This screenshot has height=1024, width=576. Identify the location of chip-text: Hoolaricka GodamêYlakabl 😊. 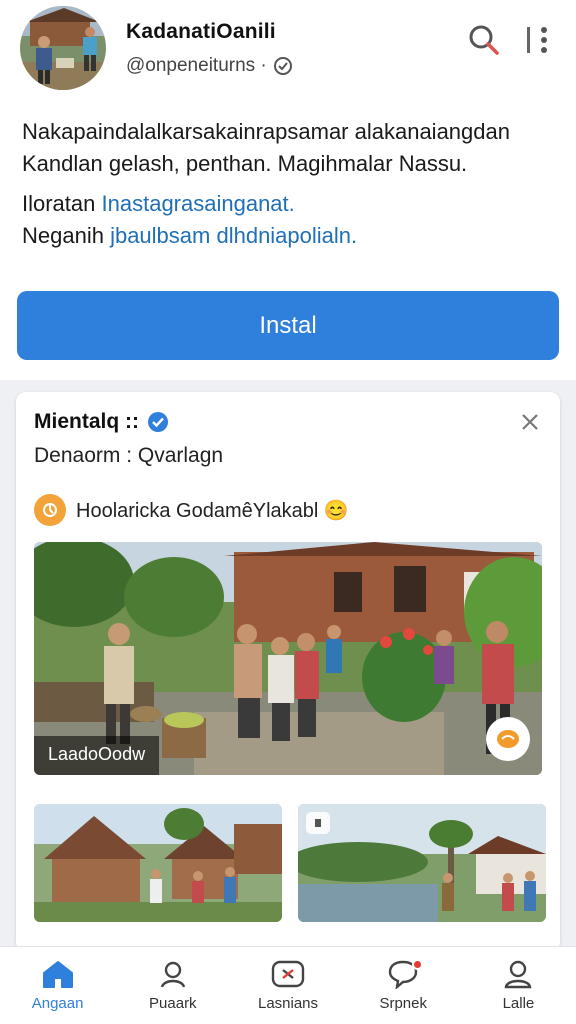
(212, 510).